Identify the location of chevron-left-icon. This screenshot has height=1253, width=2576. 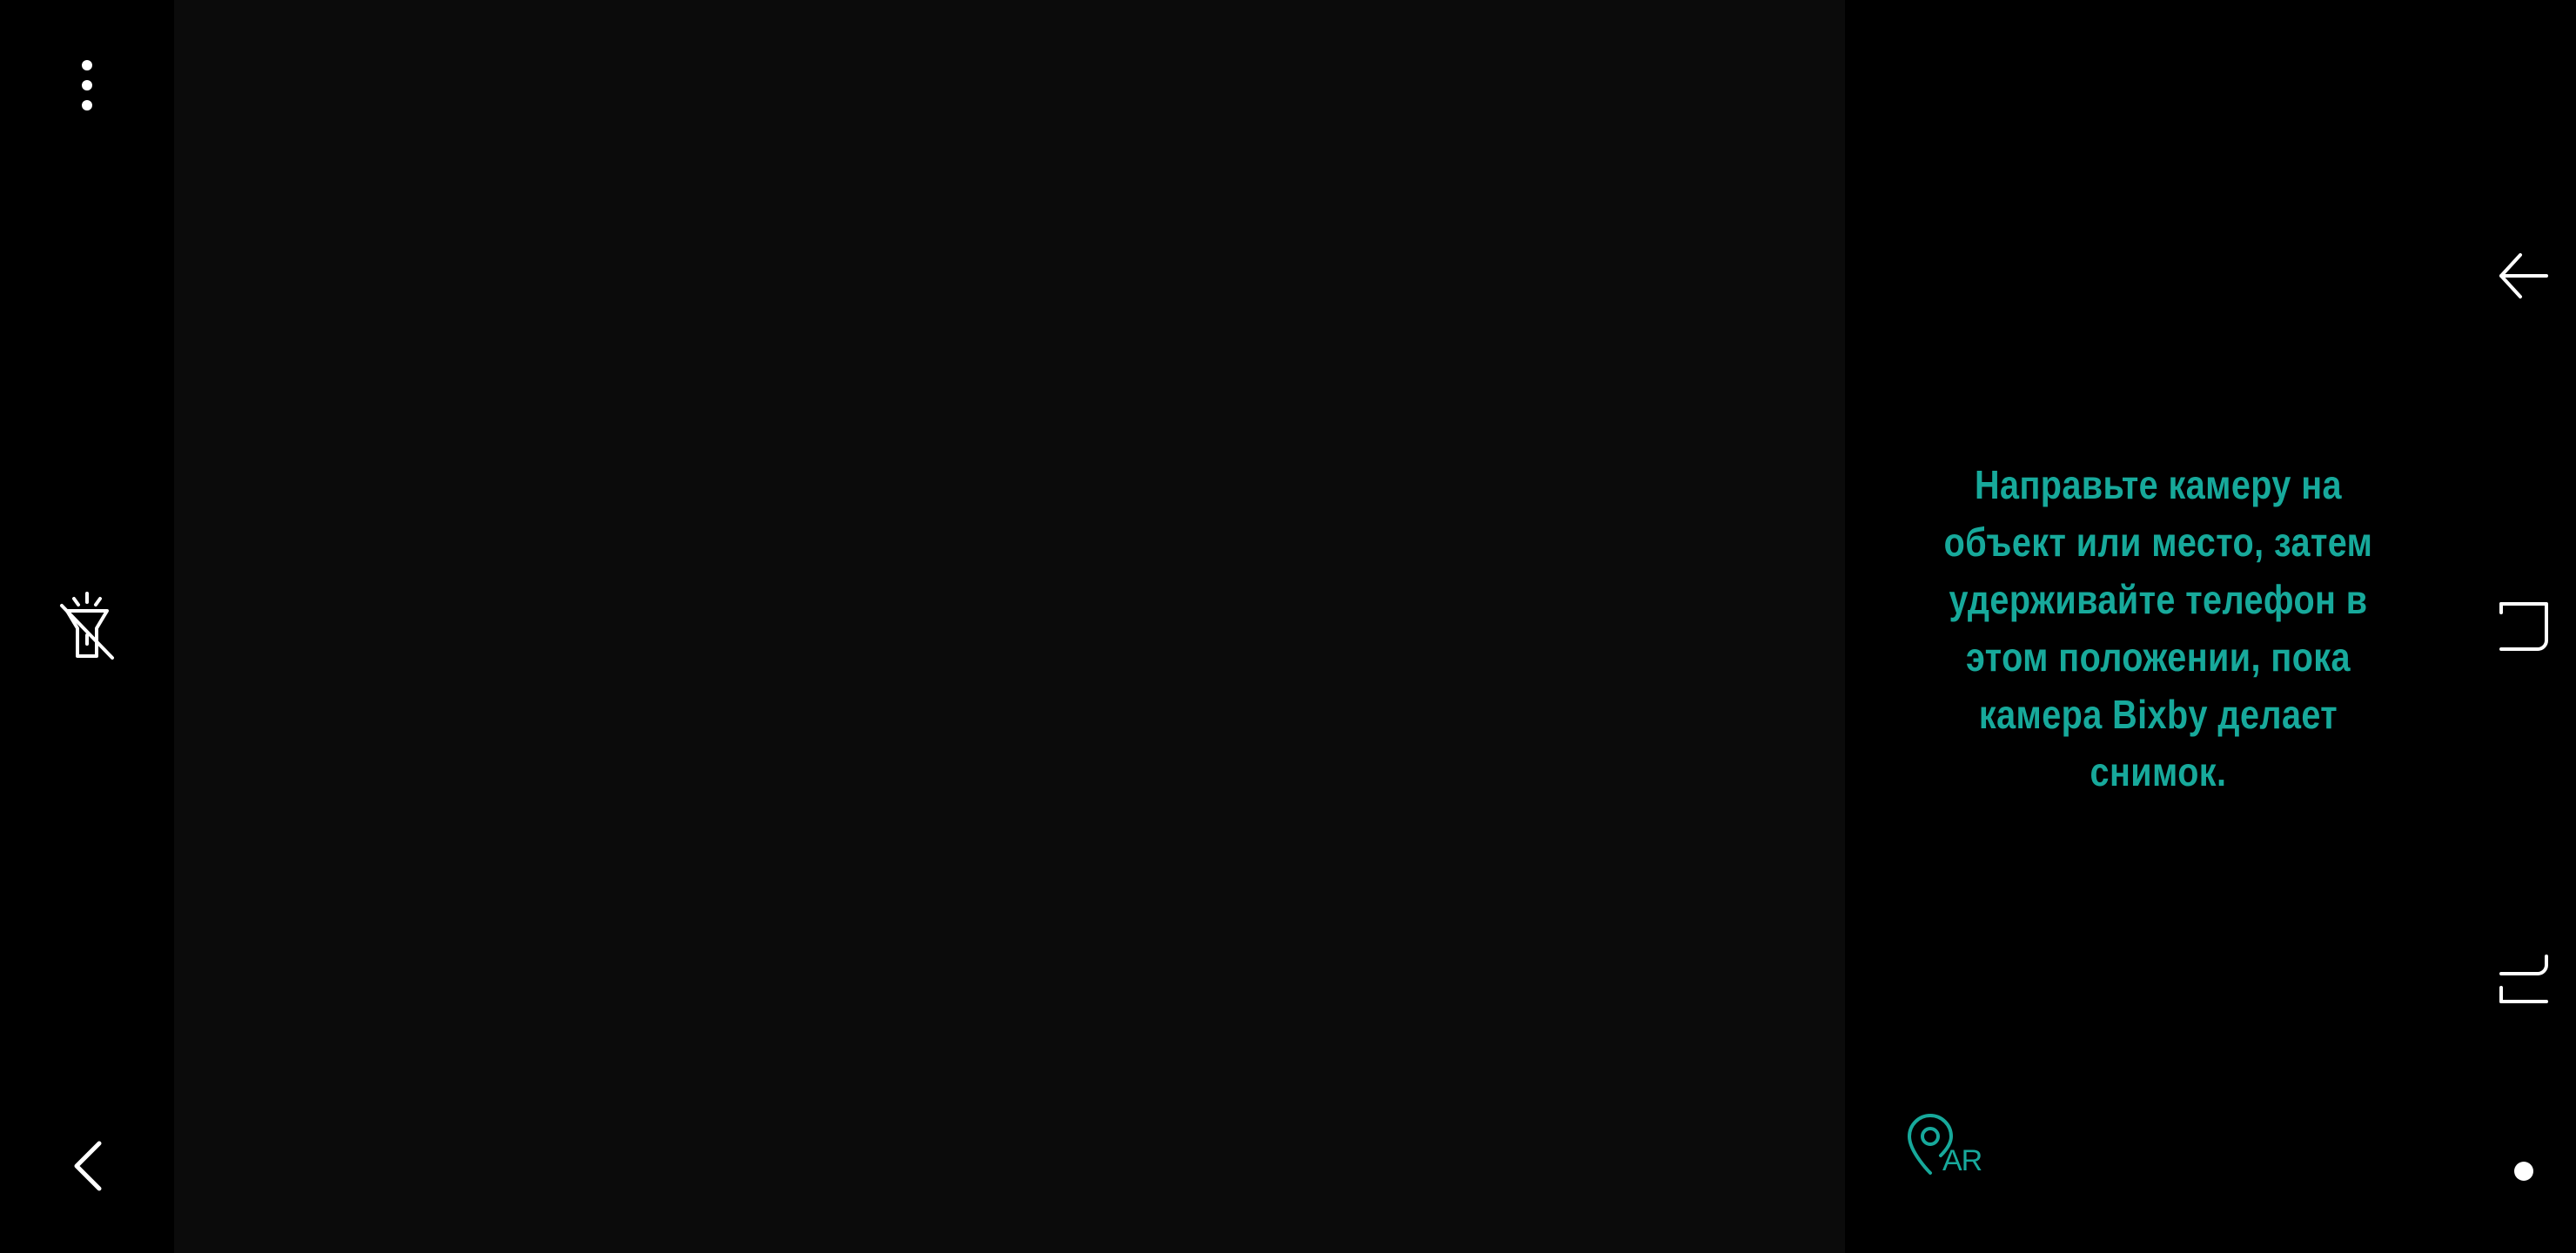
(88, 1166).